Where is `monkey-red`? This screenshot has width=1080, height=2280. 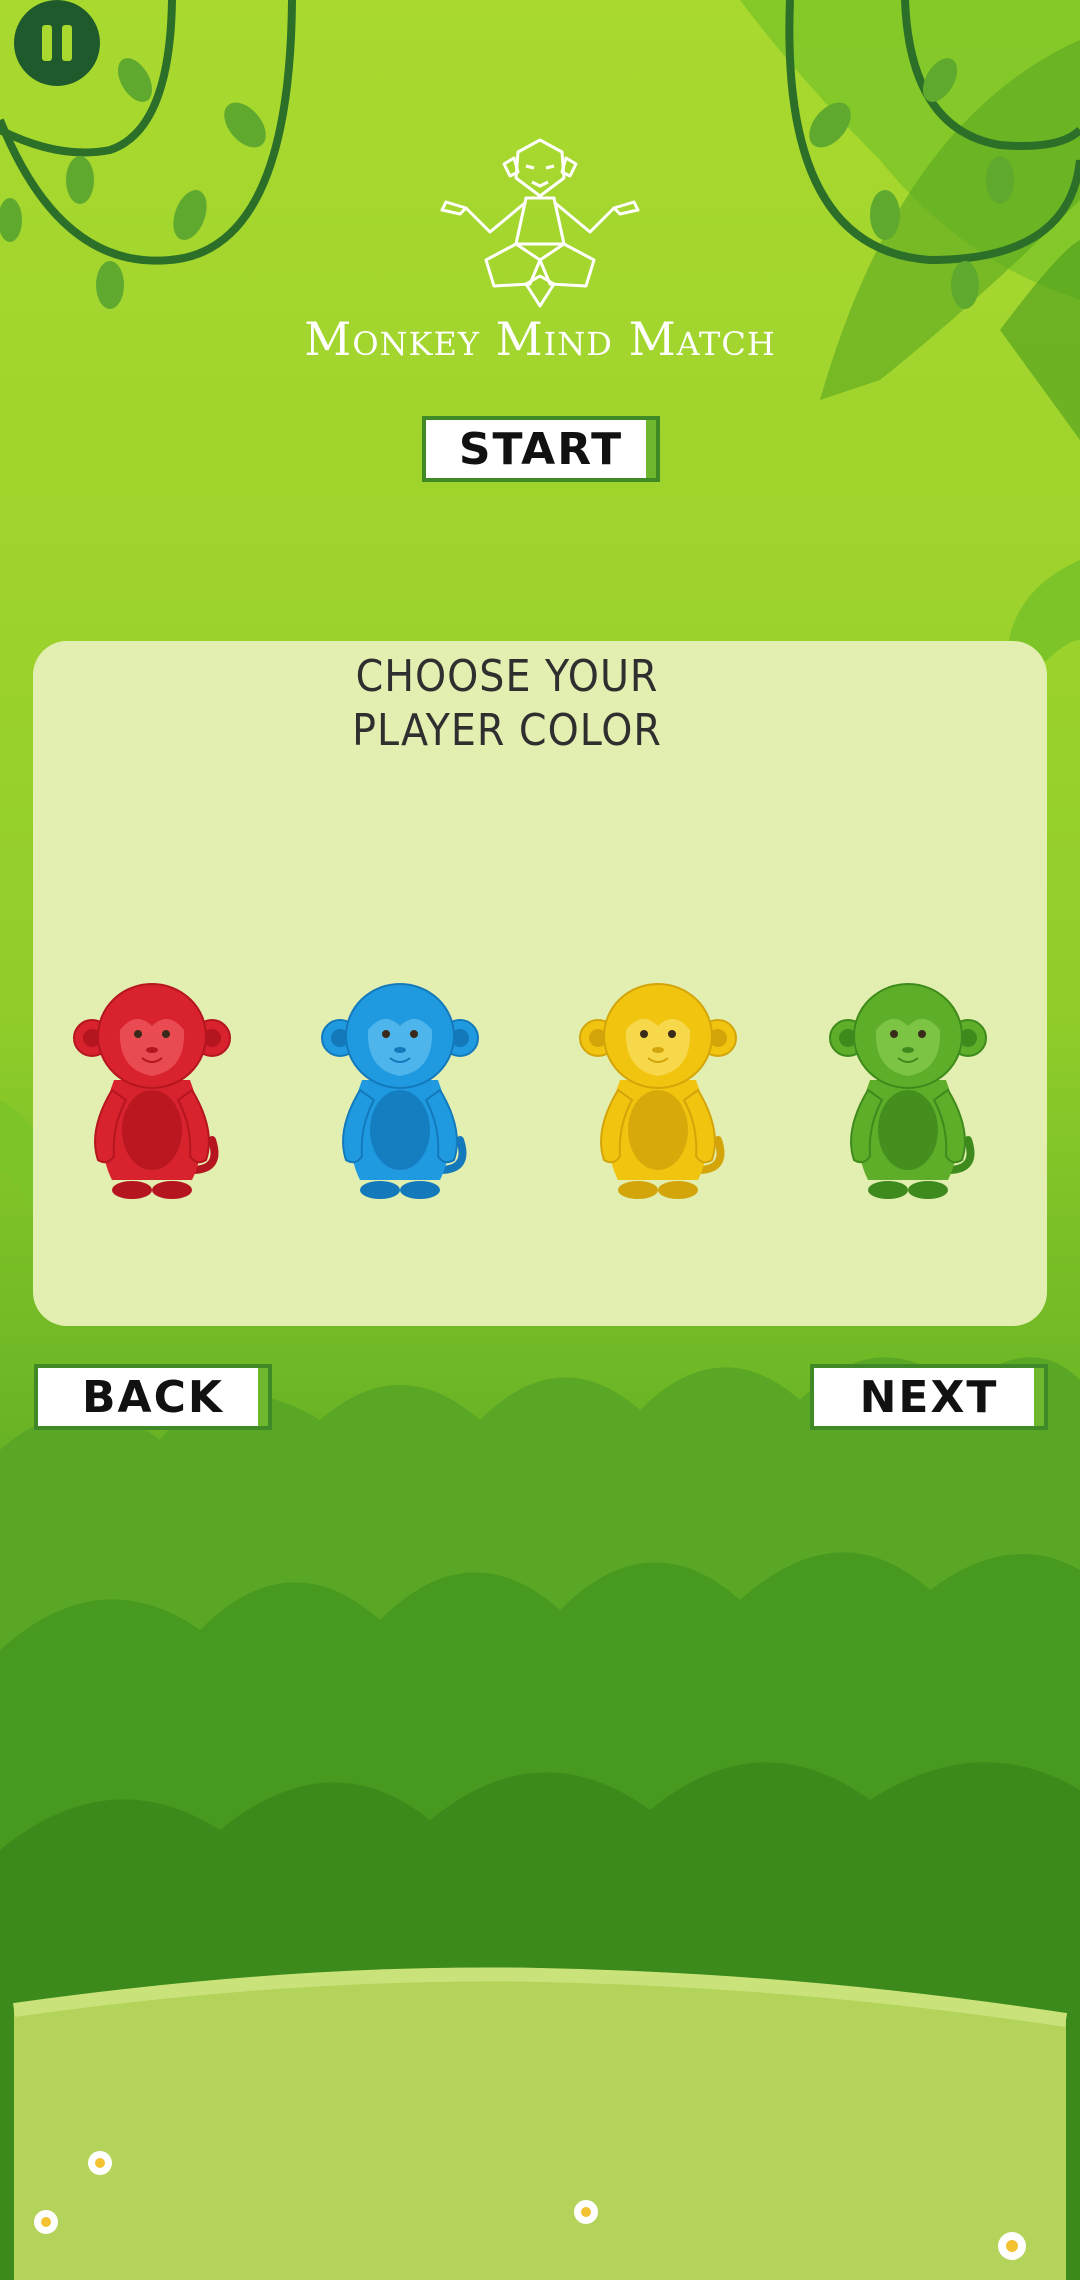
monkey-red is located at coordinates (152, 1095).